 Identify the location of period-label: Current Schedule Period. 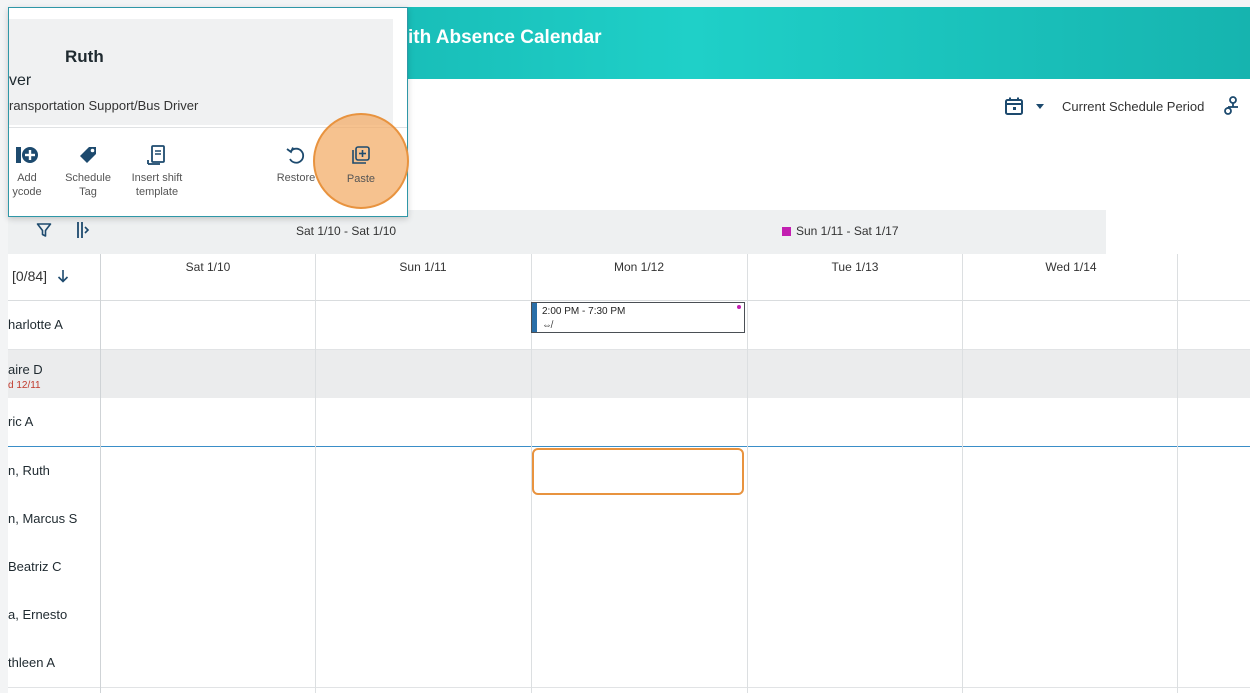
(1133, 106).